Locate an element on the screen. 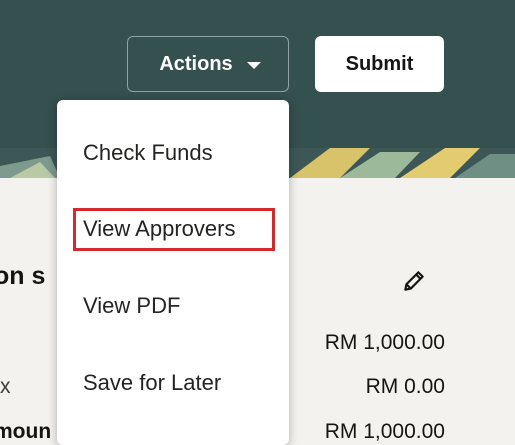  section-title: on s is located at coordinates (23, 276).